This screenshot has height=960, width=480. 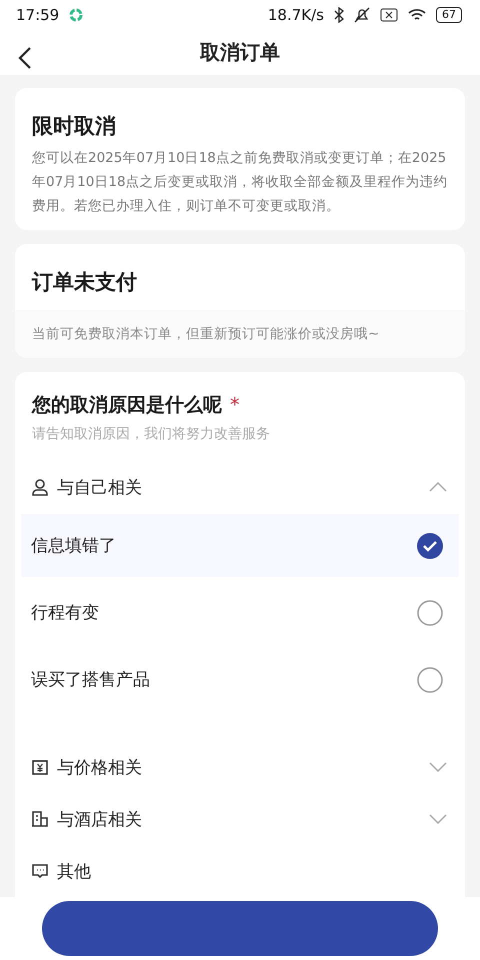 I want to click on reason-group: 与酒店相关, so click(x=86, y=819).